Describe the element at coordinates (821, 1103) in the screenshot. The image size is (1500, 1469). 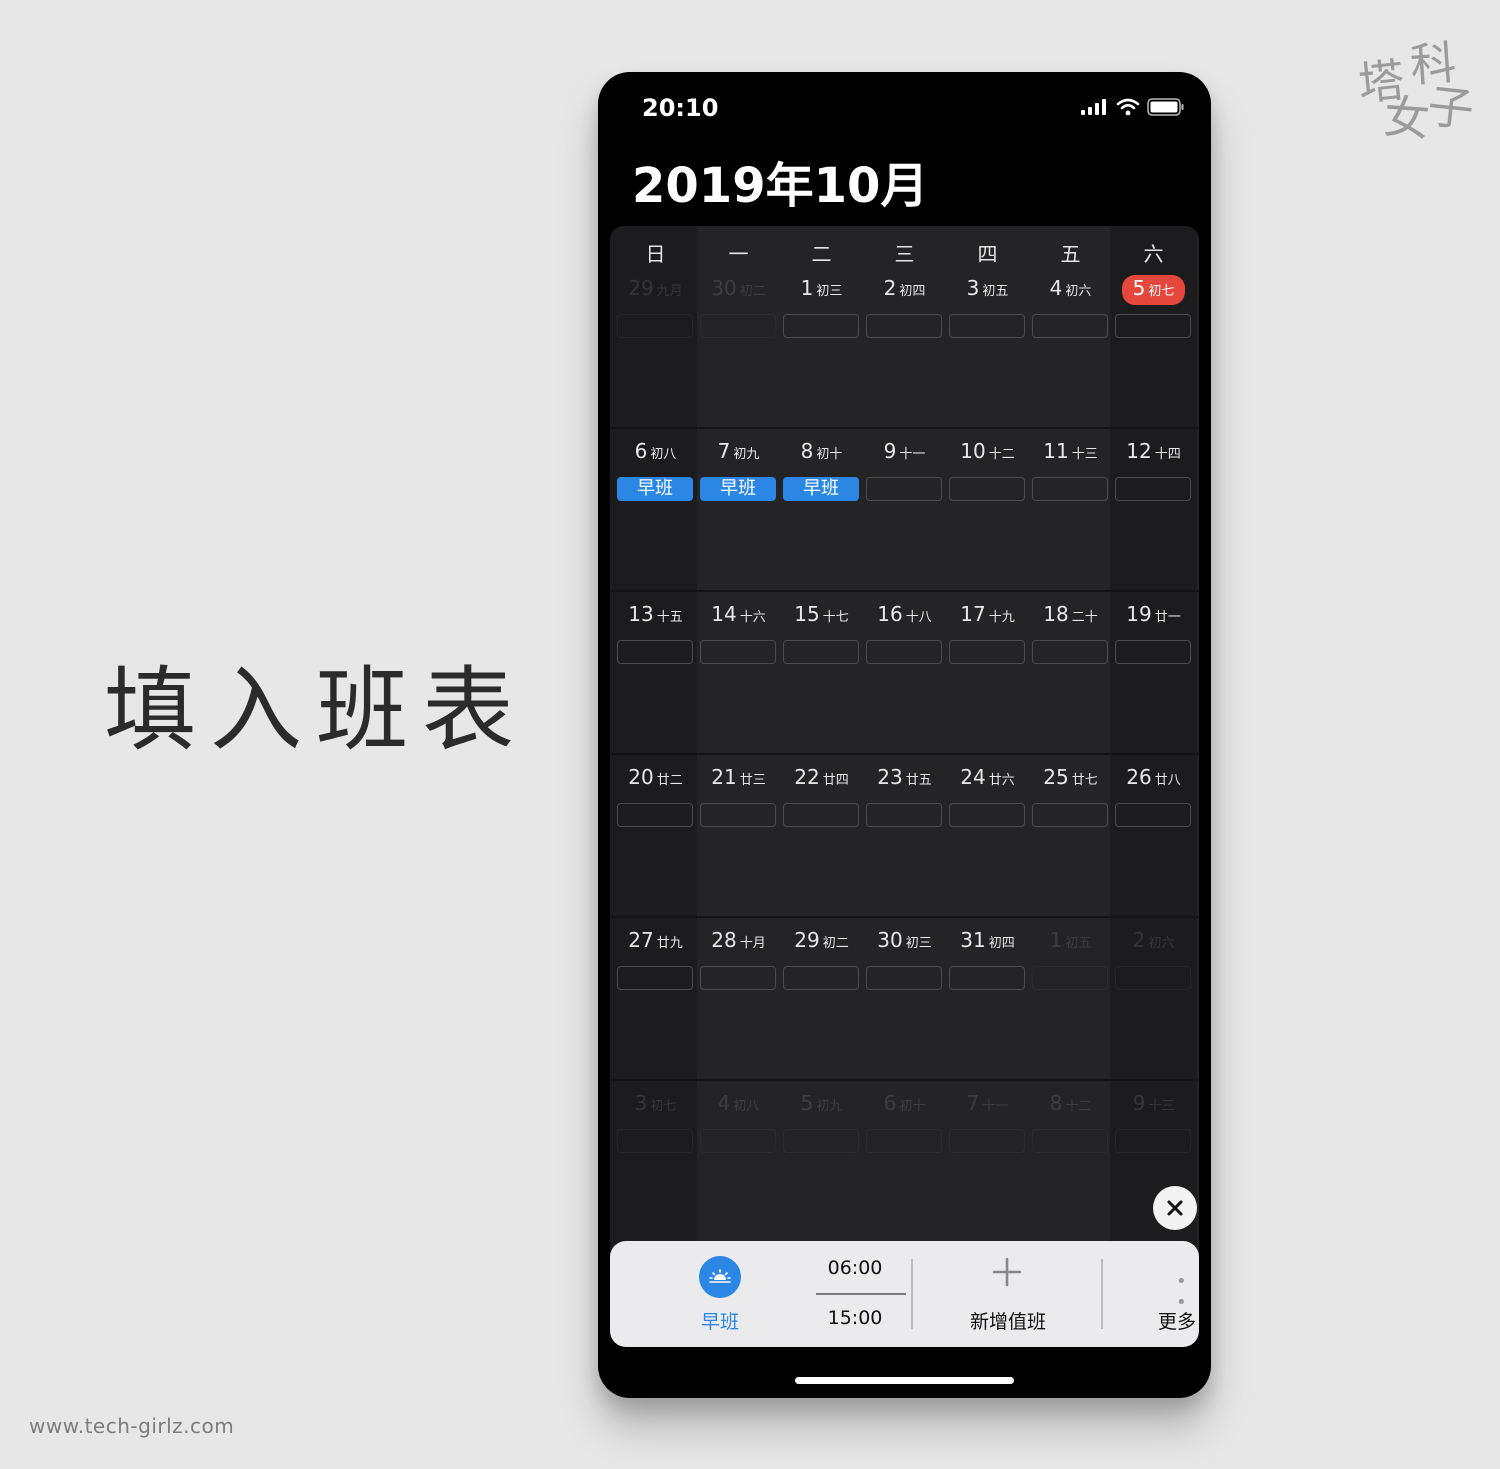
I see `date-cell: 5 初九` at that location.